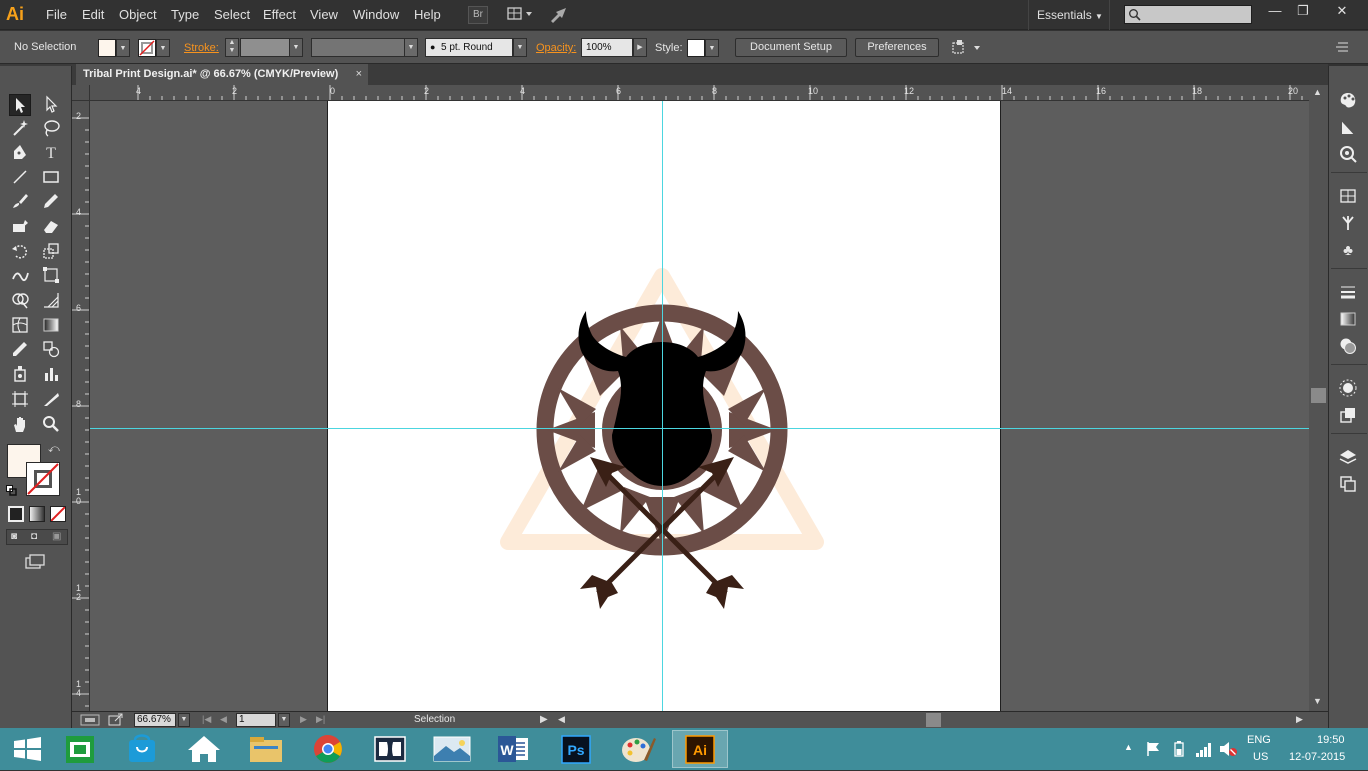  Describe the element at coordinates (51, 425) in the screenshot. I see `zoom-tool` at that location.